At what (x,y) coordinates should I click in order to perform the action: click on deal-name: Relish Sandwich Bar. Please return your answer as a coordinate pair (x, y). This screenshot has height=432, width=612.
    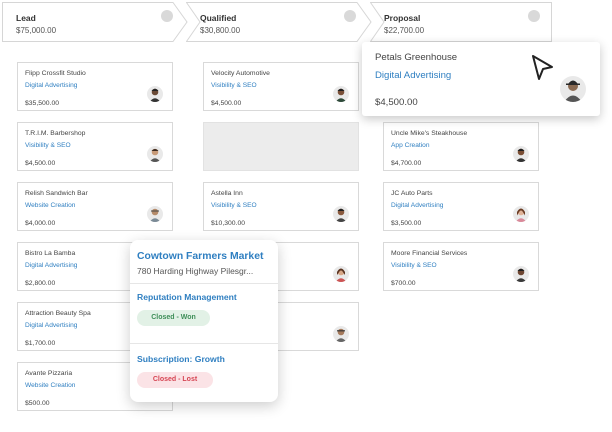
    Looking at the image, I should click on (56, 193).